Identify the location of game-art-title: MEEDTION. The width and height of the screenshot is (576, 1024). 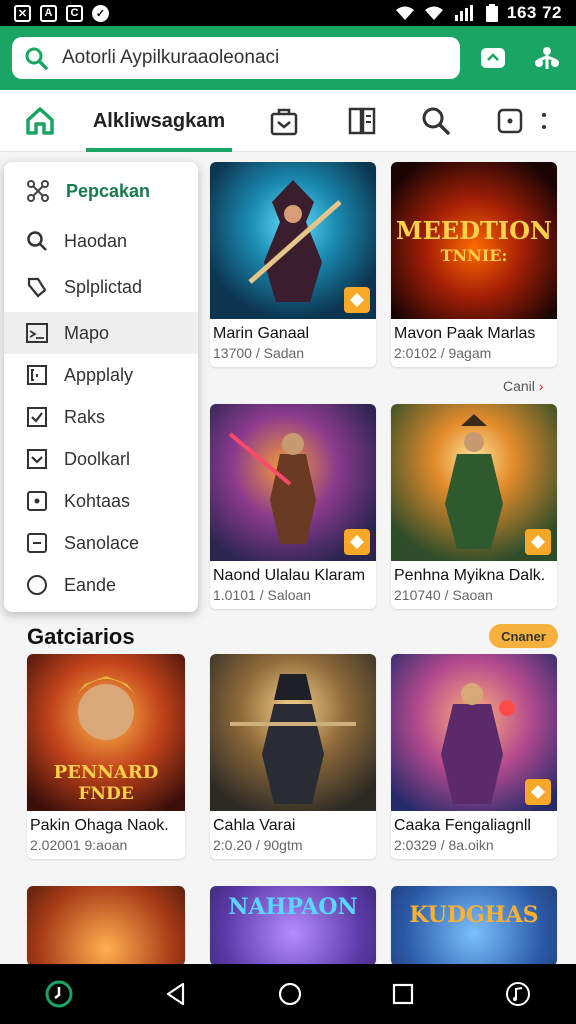
(474, 230).